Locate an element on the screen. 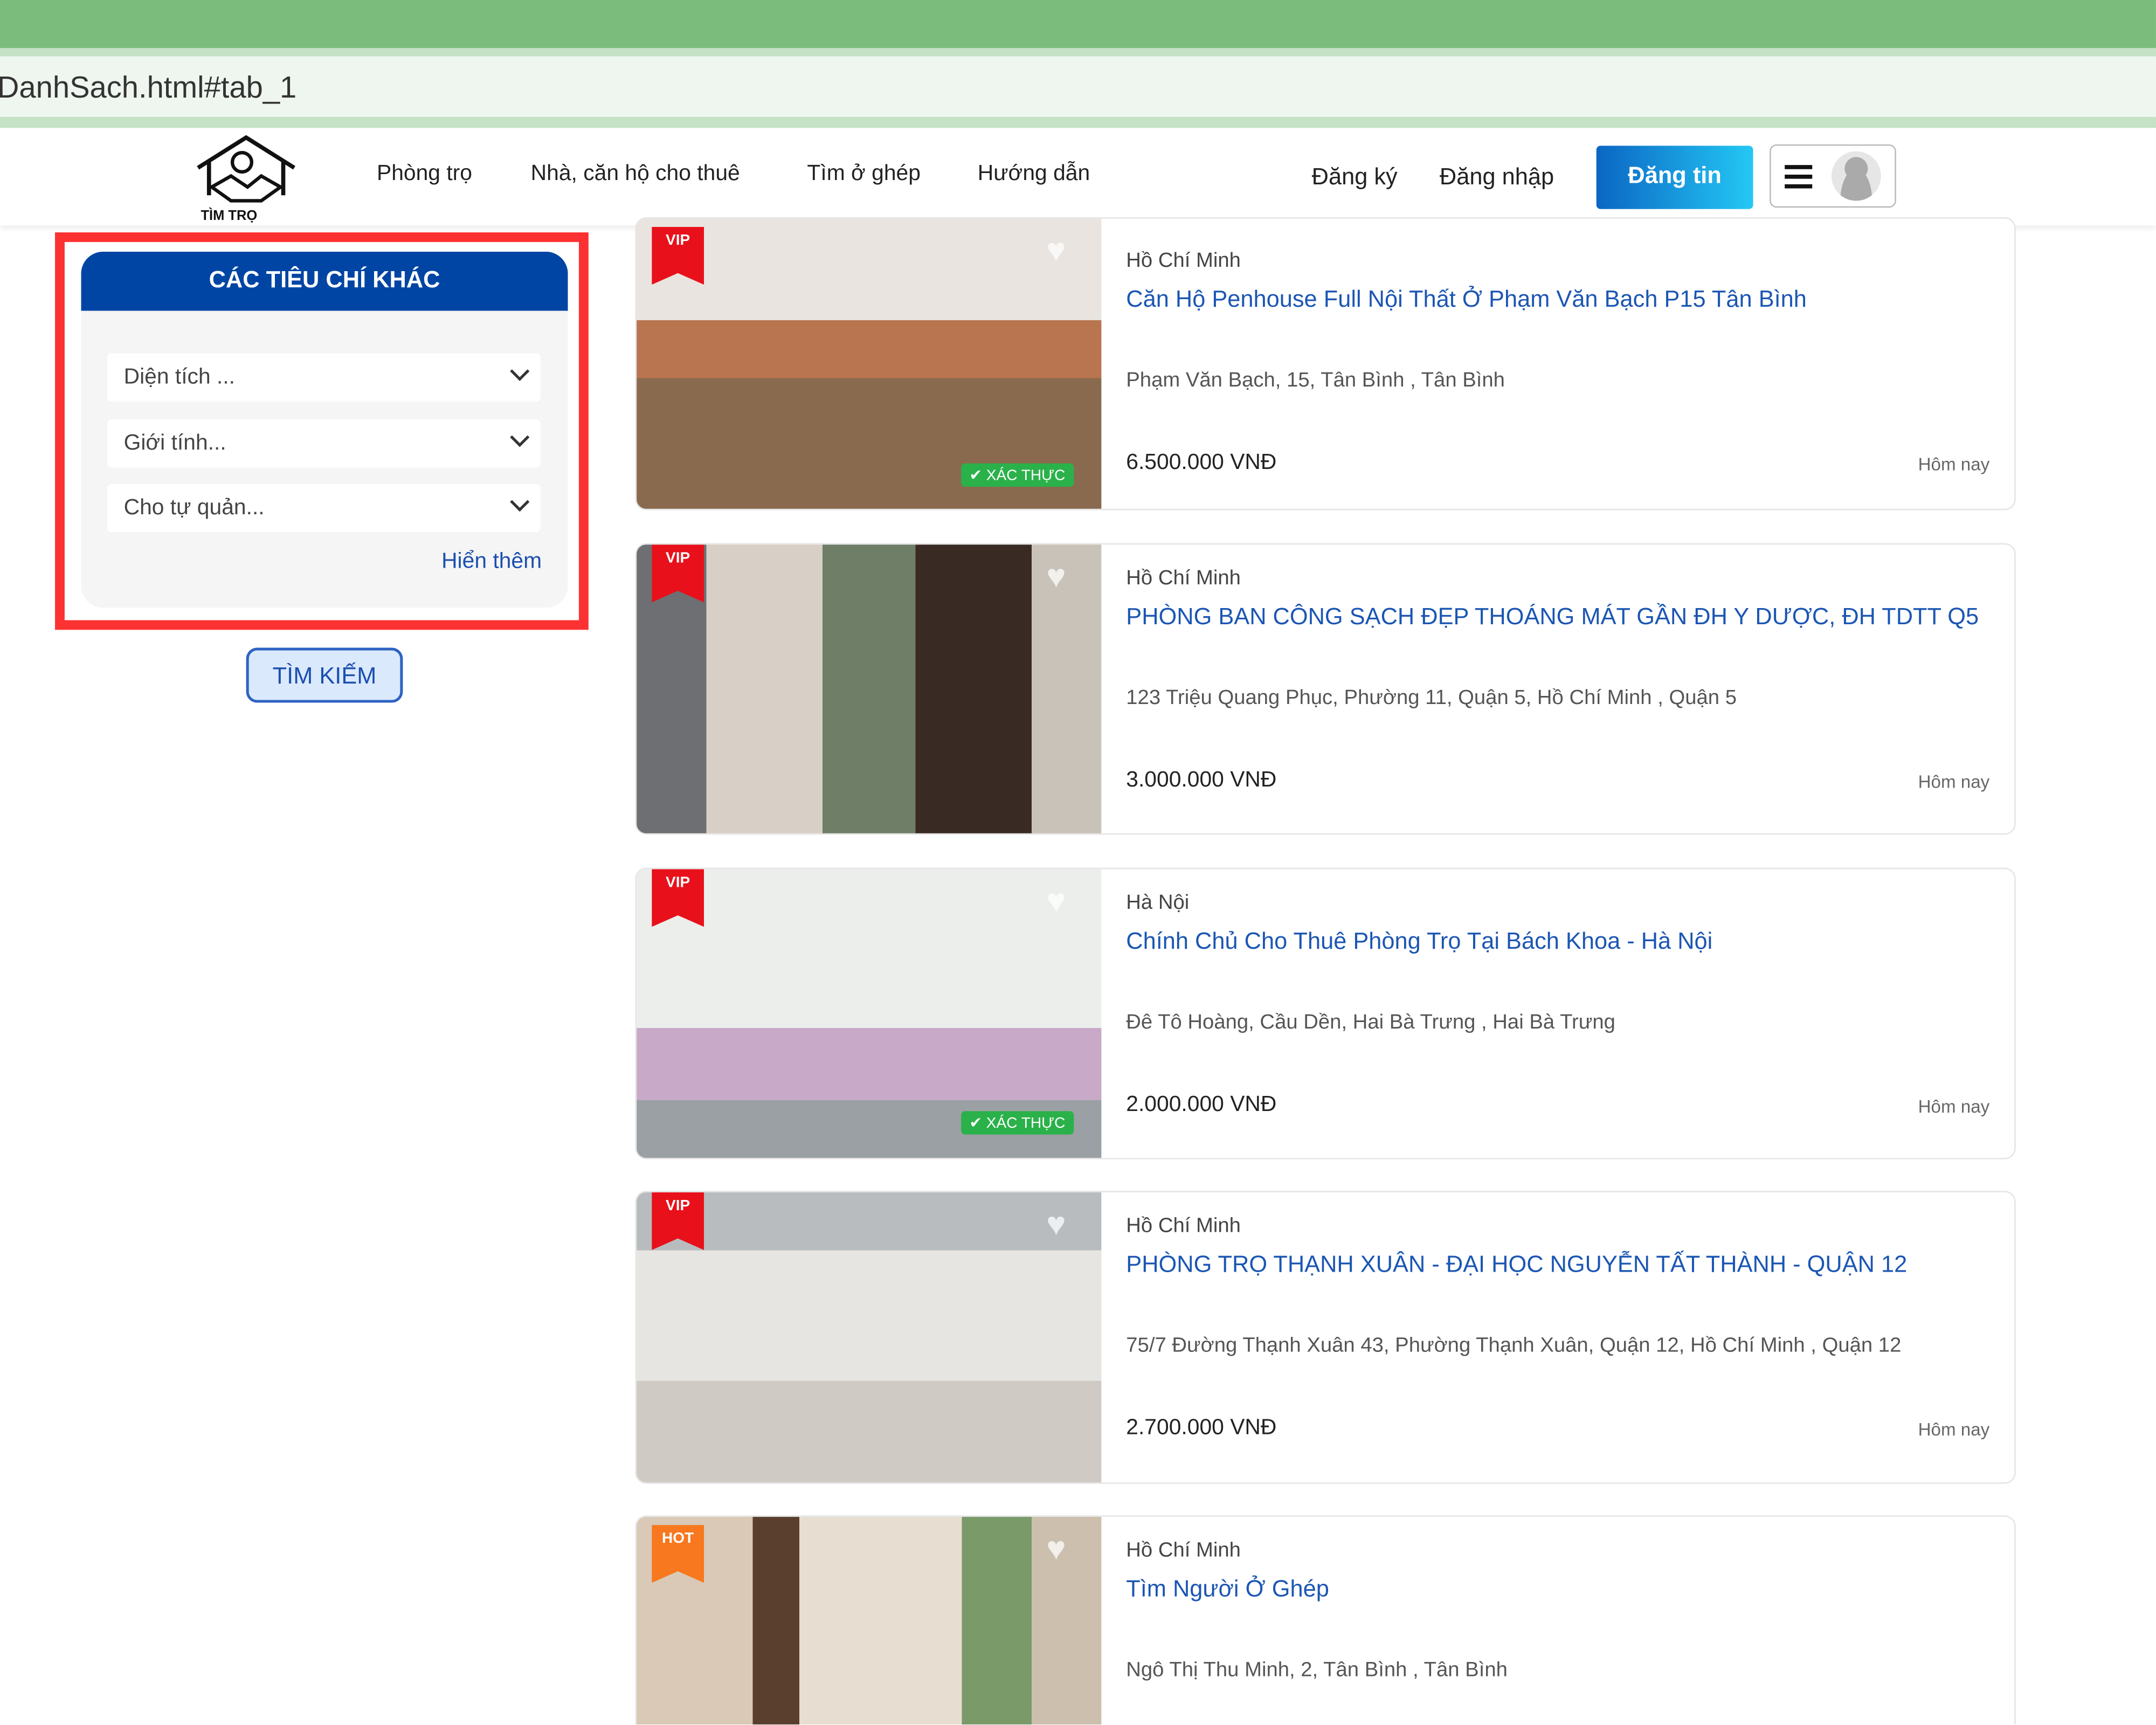 The width and height of the screenshot is (2156, 1725). url-field: DanhSach.html#tab_1 is located at coordinates (1078, 86).